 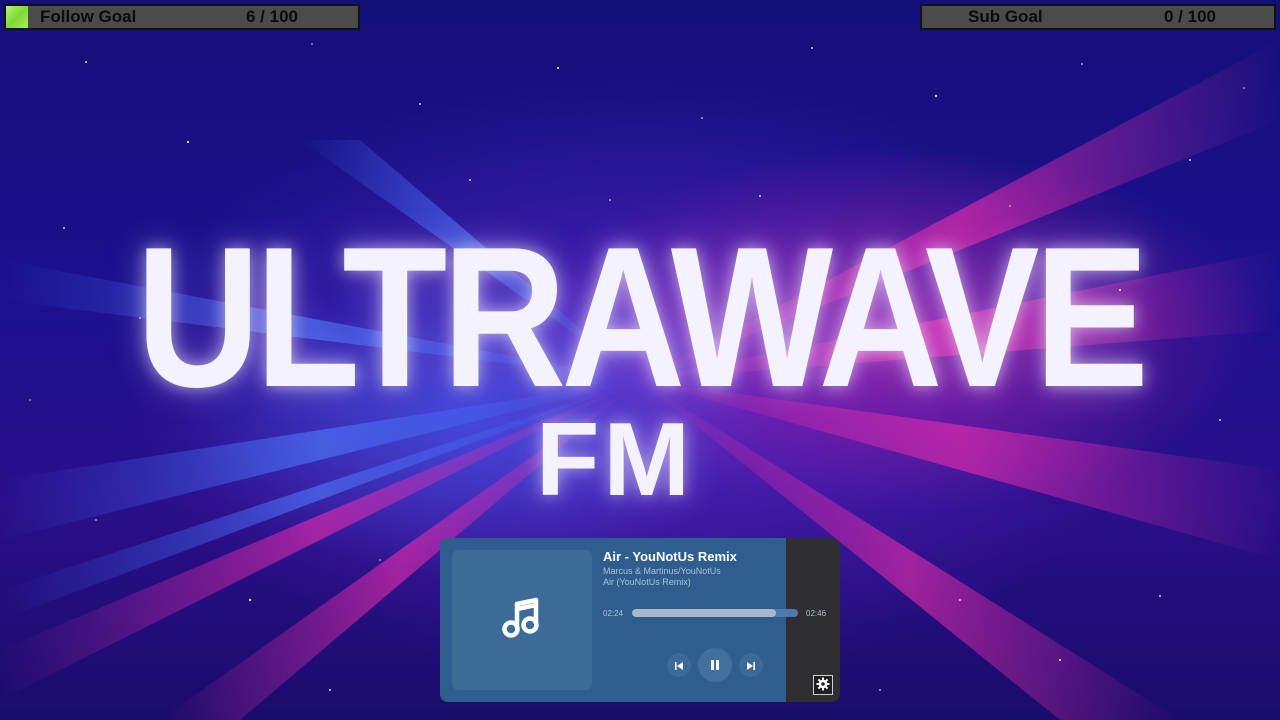 I want to click on track-album: Air (YouNotUs Remix), so click(x=647, y=582).